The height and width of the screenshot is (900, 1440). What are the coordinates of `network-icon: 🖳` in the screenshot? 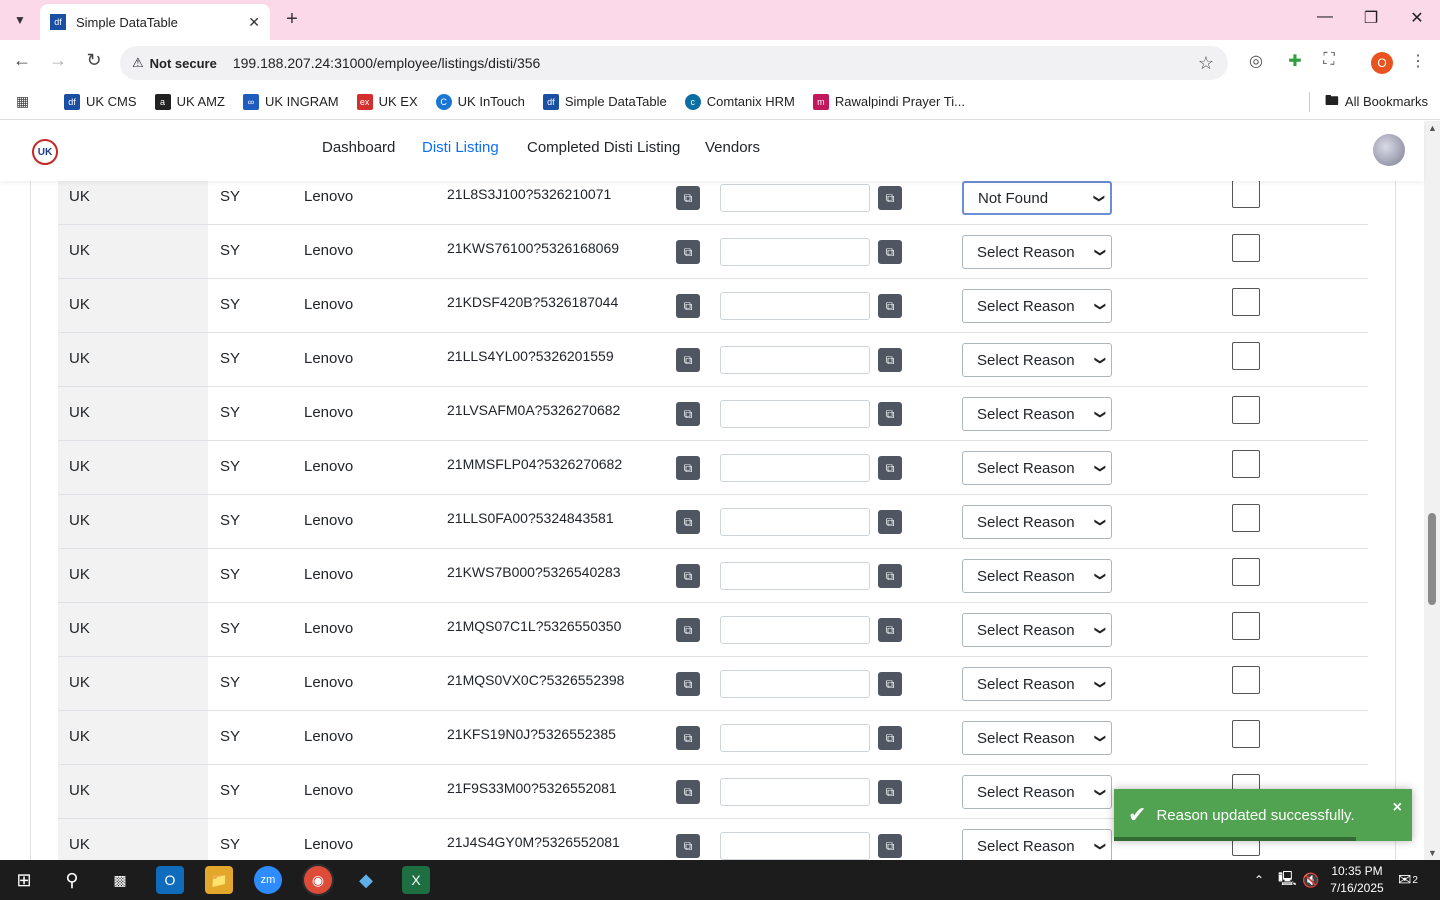 It's located at (1287, 880).